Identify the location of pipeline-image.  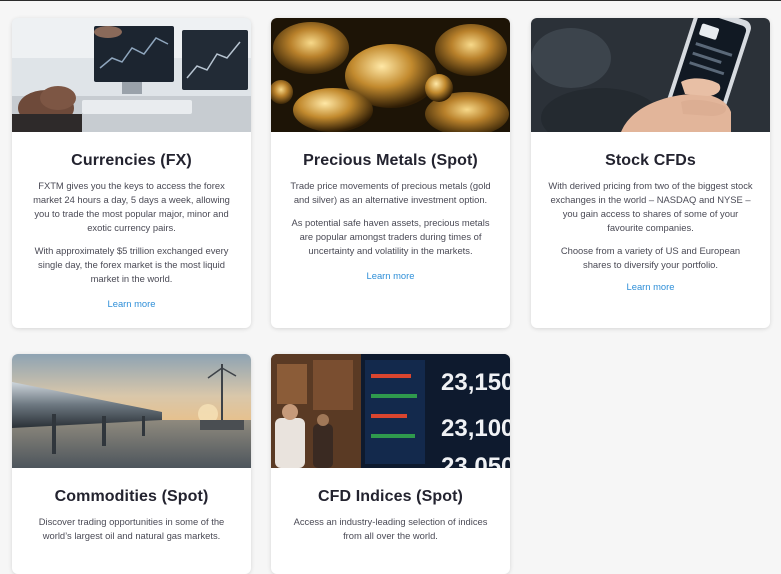
(131, 411).